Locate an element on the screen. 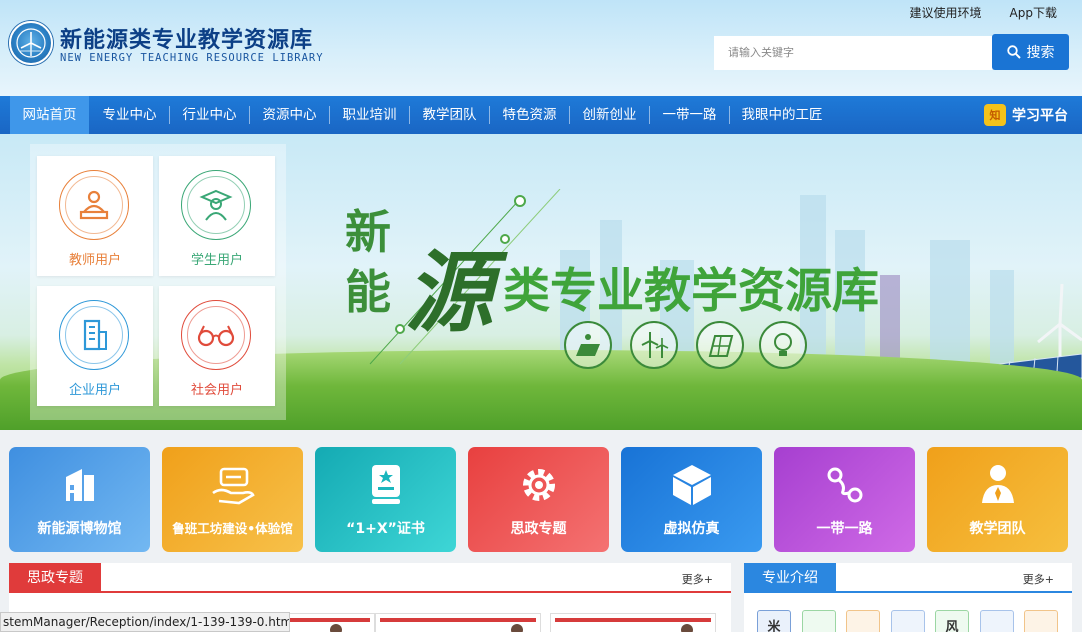 This screenshot has width=1082, height=632. cube-icon is located at coordinates (691, 485).